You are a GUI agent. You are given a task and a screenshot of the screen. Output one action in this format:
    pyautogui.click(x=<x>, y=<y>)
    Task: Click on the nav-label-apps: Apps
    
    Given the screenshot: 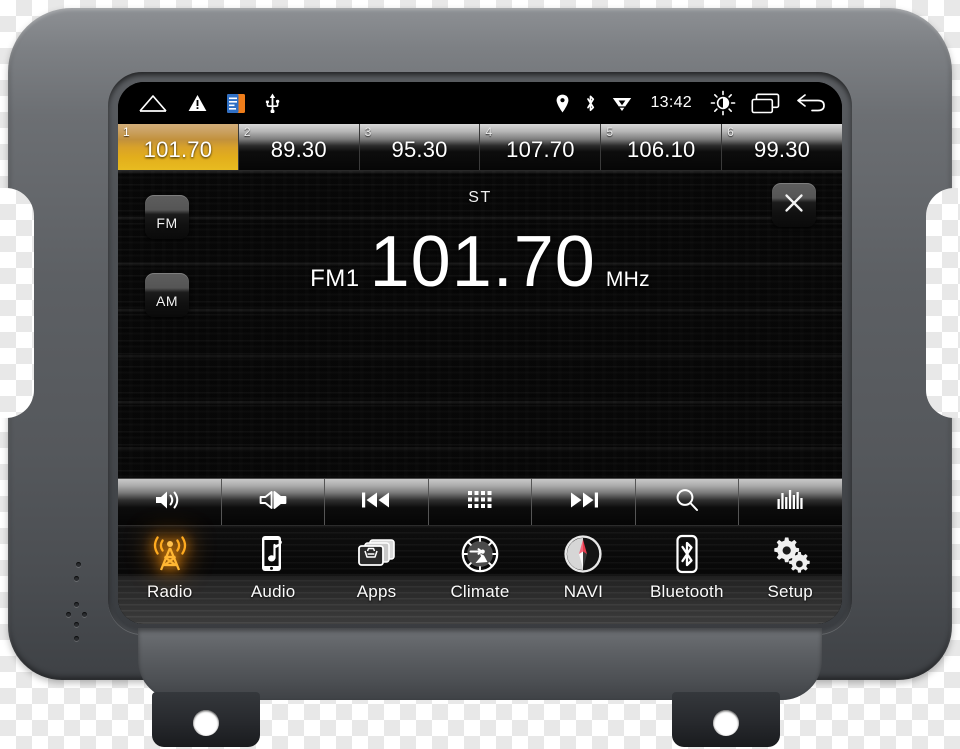 What is the action you would take?
    pyautogui.click(x=376, y=591)
    